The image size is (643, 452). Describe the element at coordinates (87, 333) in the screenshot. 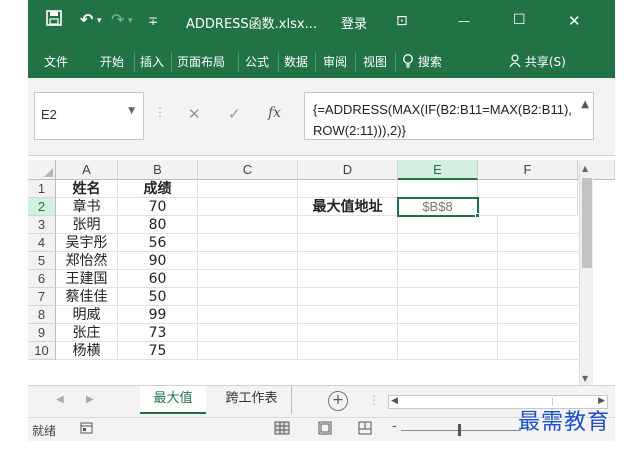

I see `cell-a9: 张庄` at that location.